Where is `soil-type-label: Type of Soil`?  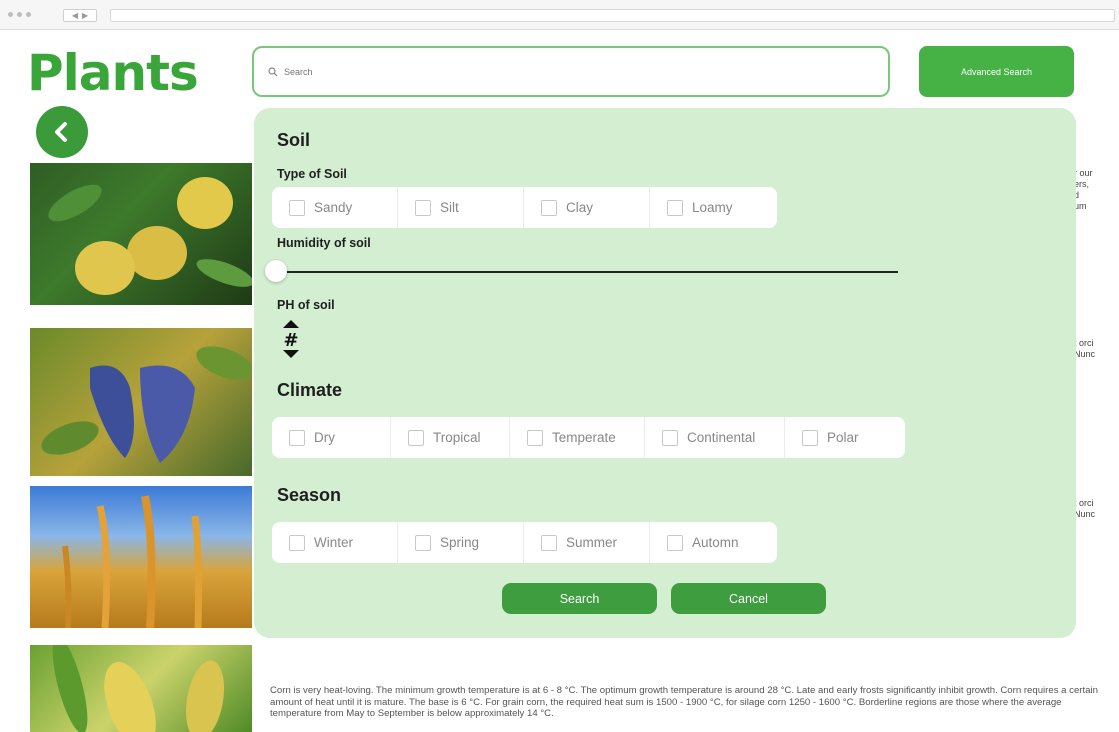
soil-type-label: Type of Soil is located at coordinates (312, 174).